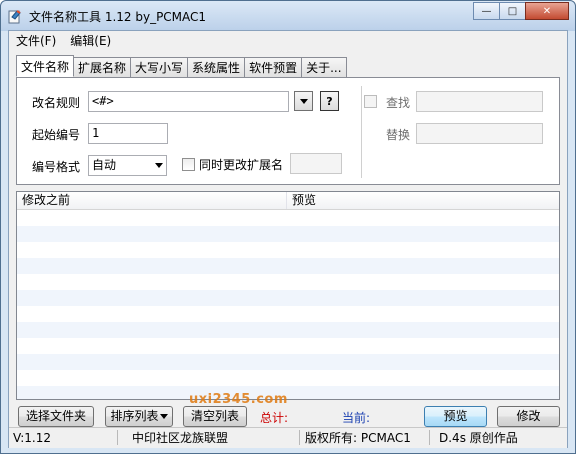 The image size is (576, 454). I want to click on current-label: 当前:, so click(356, 418).